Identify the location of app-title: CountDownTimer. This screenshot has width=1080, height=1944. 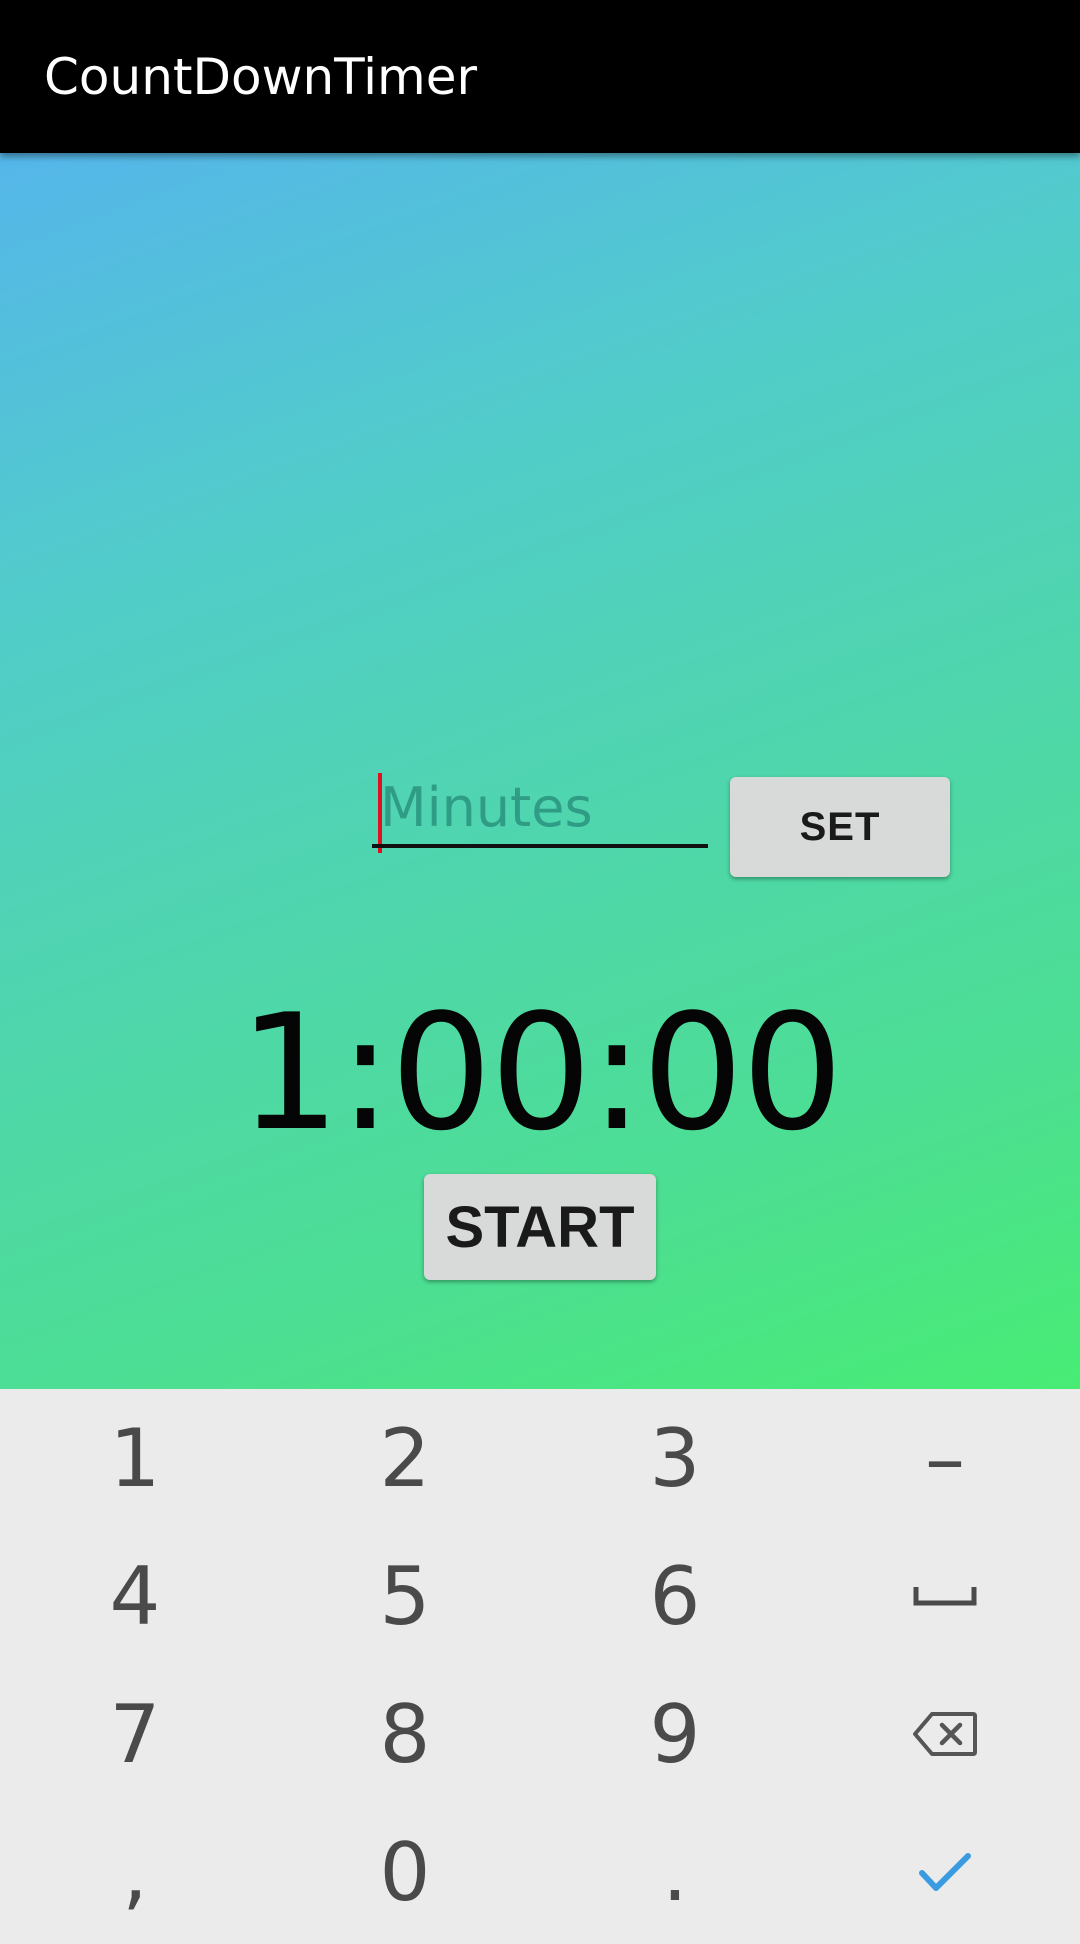
(261, 77).